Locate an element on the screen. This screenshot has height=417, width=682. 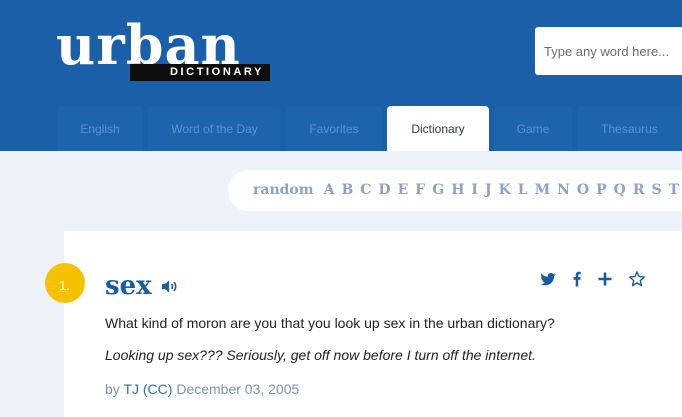
search-input is located at coordinates (608, 51).